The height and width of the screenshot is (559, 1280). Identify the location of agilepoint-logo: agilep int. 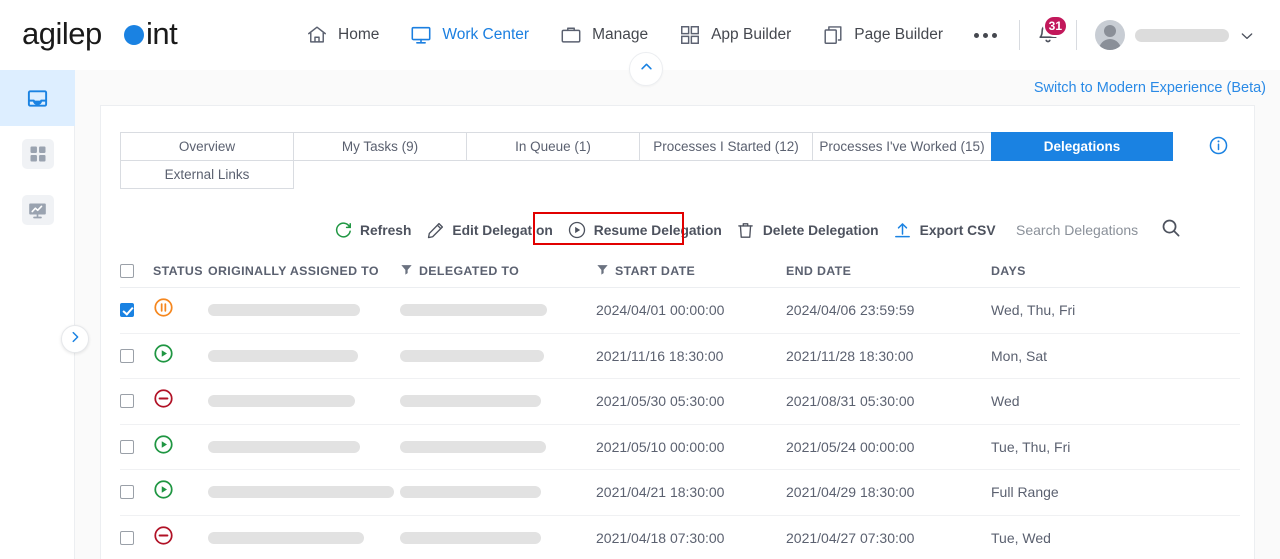
(109, 34).